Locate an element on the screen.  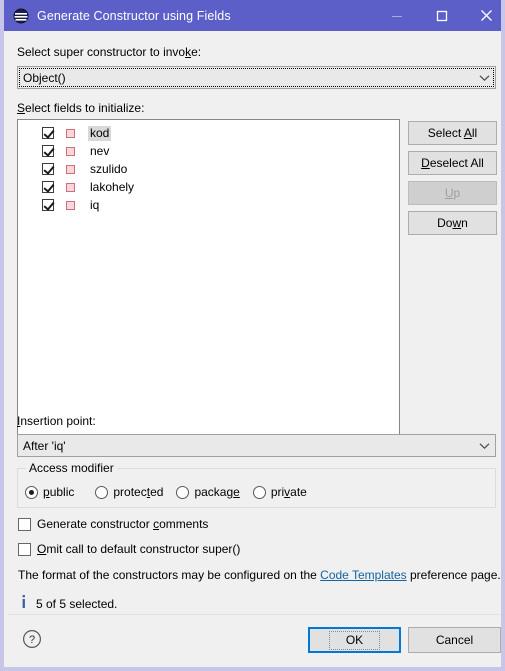
radio-protected: protected is located at coordinates (129, 492).